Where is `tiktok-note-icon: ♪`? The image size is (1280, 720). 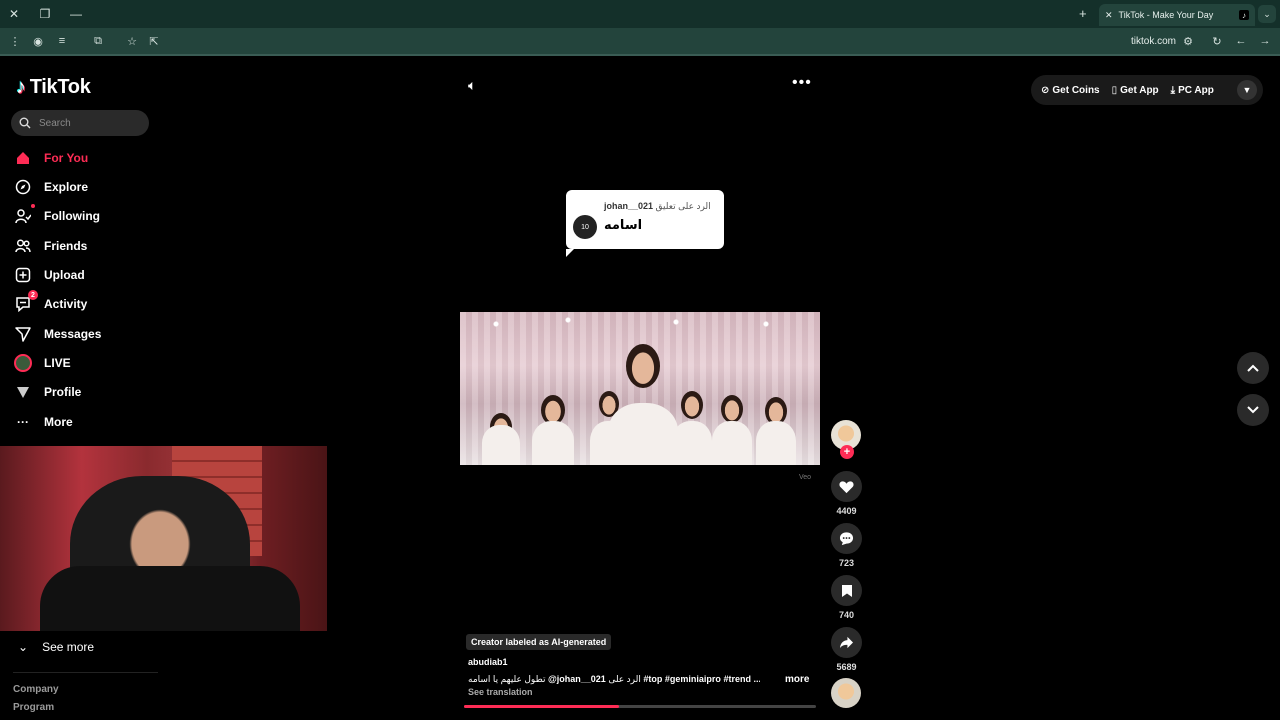 tiktok-note-icon: ♪ is located at coordinates (21, 87).